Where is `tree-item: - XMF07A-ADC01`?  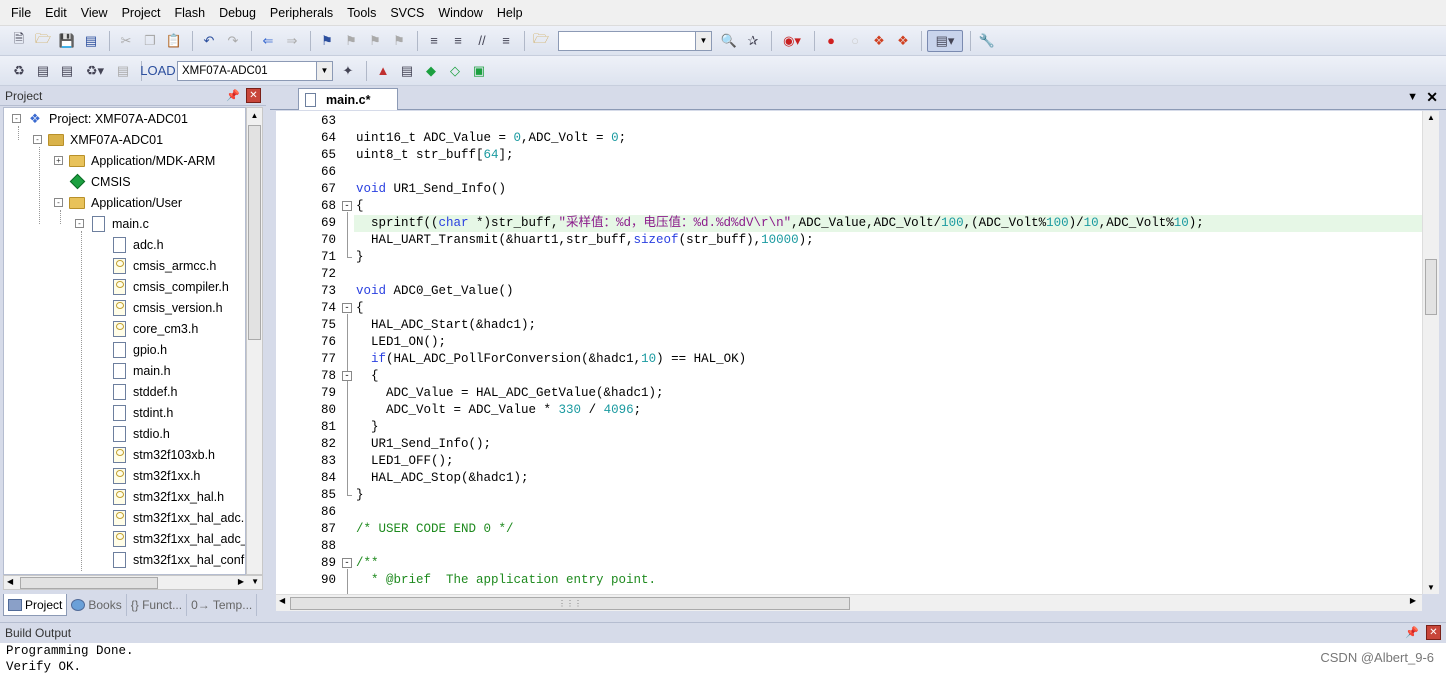 tree-item: - XMF07A-ADC01 is located at coordinates (98, 139).